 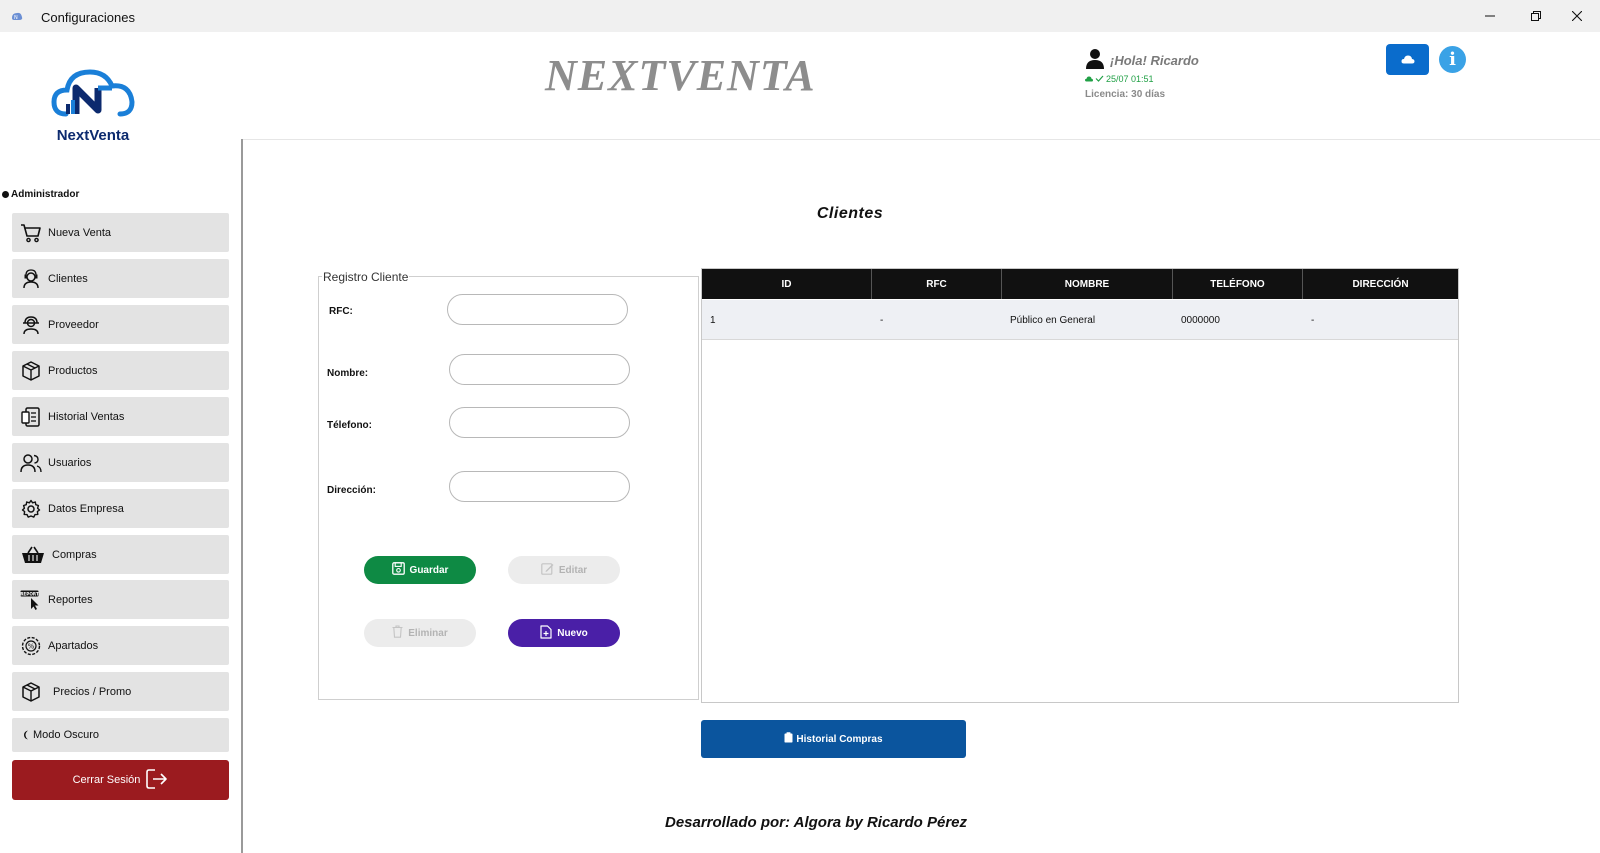 What do you see at coordinates (29, 593) in the screenshot?
I see `svg-text: REPORT` at bounding box center [29, 593].